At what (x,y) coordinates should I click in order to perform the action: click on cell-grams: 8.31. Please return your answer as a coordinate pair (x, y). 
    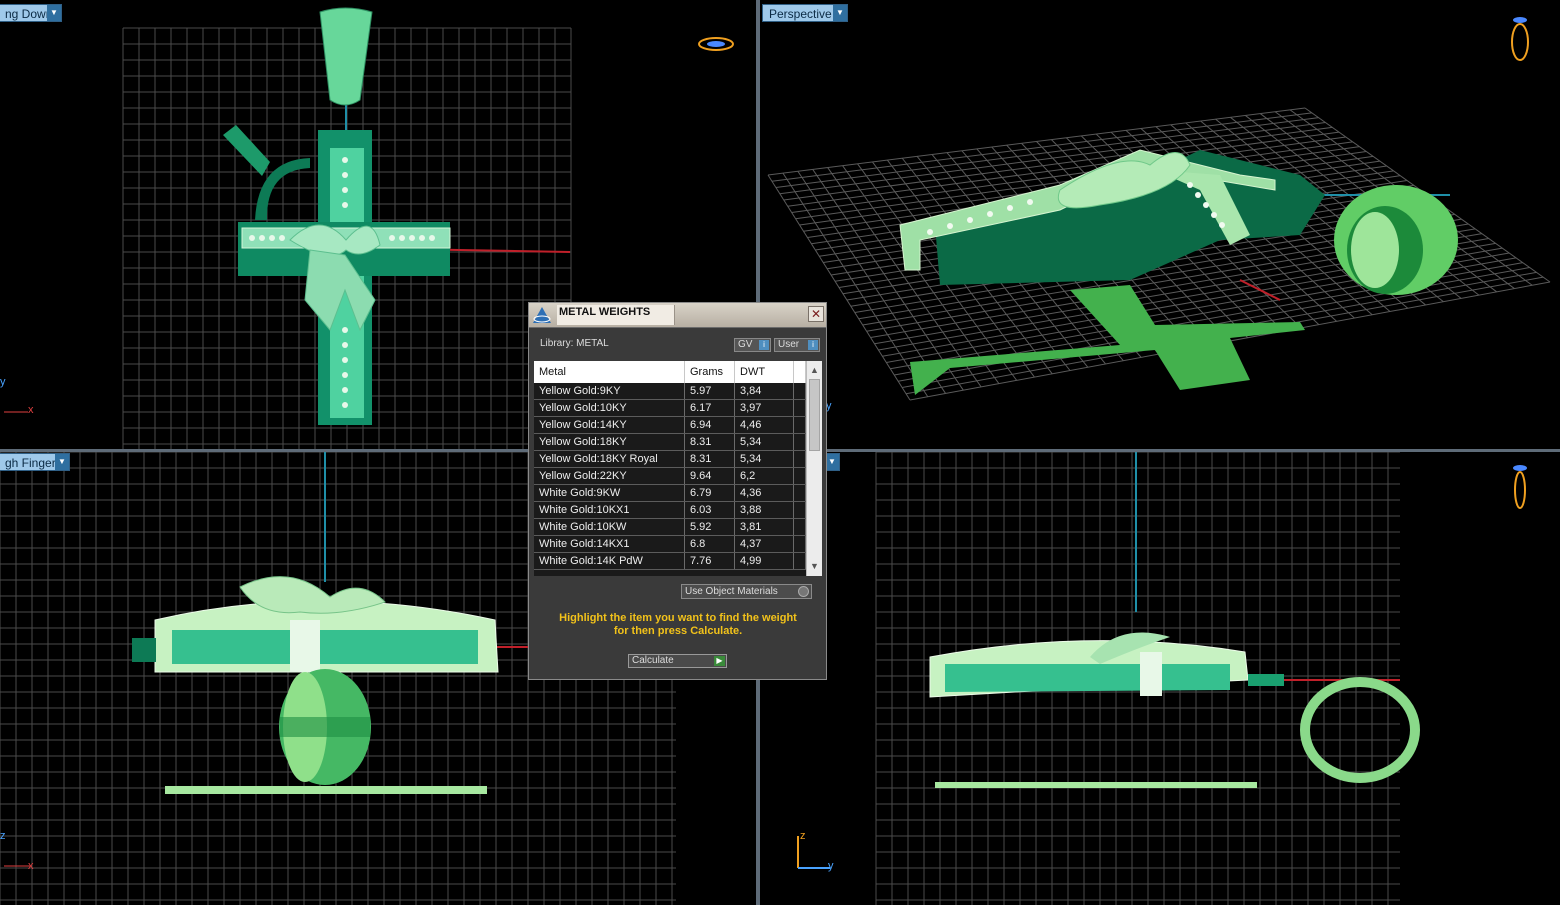
    Looking at the image, I should click on (710, 442).